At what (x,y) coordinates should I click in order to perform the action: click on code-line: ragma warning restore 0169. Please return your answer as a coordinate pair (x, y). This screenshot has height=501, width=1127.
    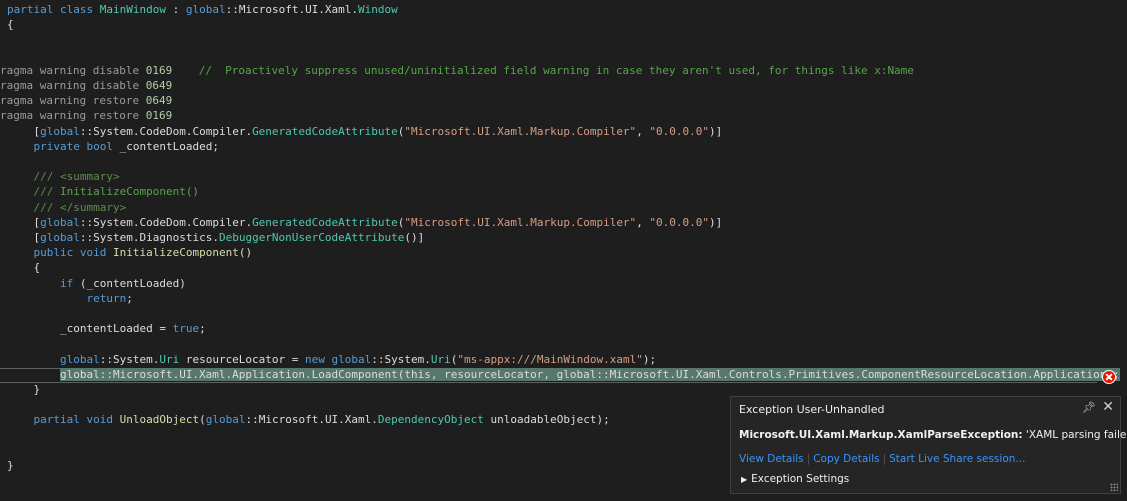
    Looking at the image, I should click on (86, 115).